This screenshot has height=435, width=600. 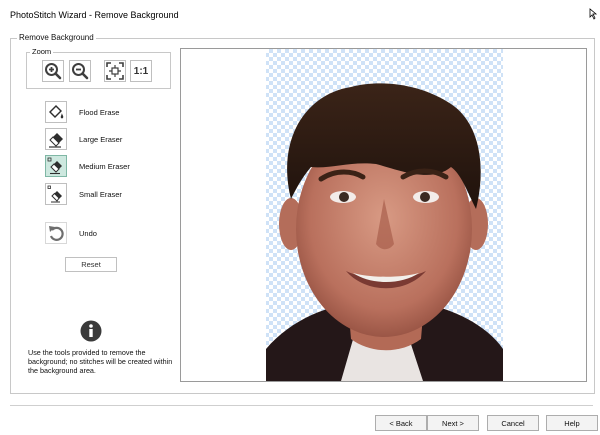 I want to click on zoom-in-icon, so click(x=53, y=71).